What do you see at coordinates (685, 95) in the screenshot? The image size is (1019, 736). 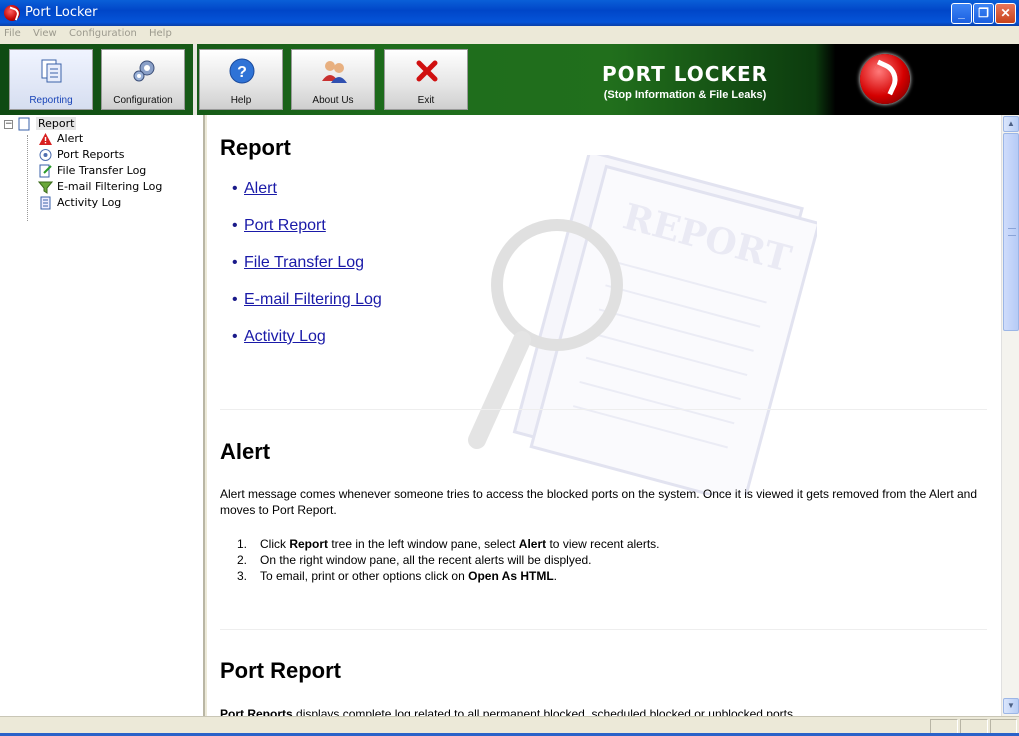 I see `brand-subtitle: (Stop Information & File Leaks)` at bounding box center [685, 95].